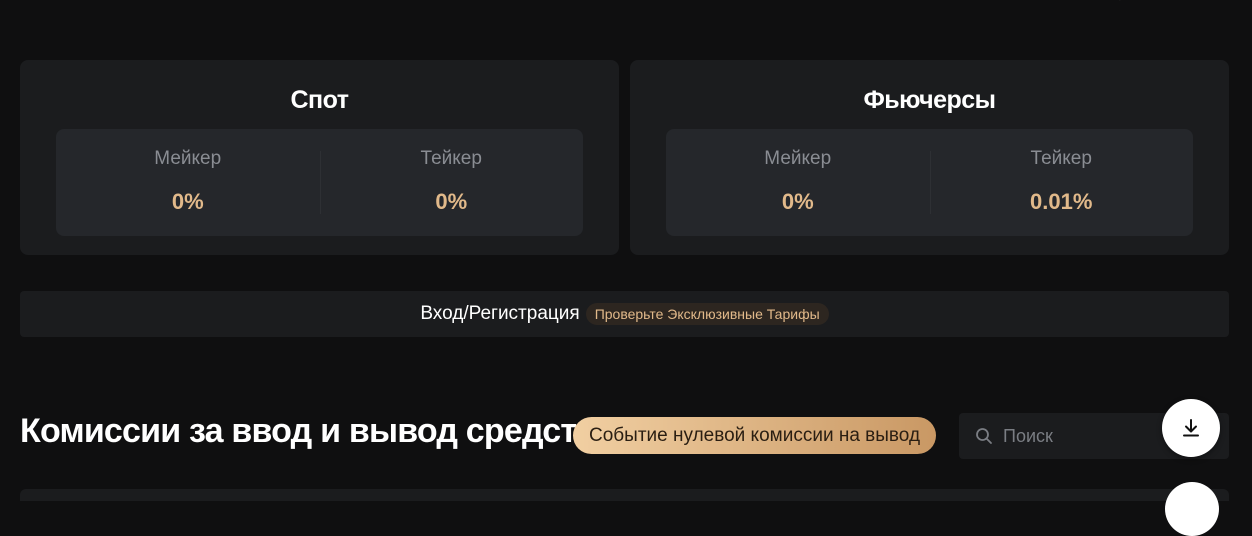  I want to click on spot-taker: Тейкер 0%, so click(451, 182).